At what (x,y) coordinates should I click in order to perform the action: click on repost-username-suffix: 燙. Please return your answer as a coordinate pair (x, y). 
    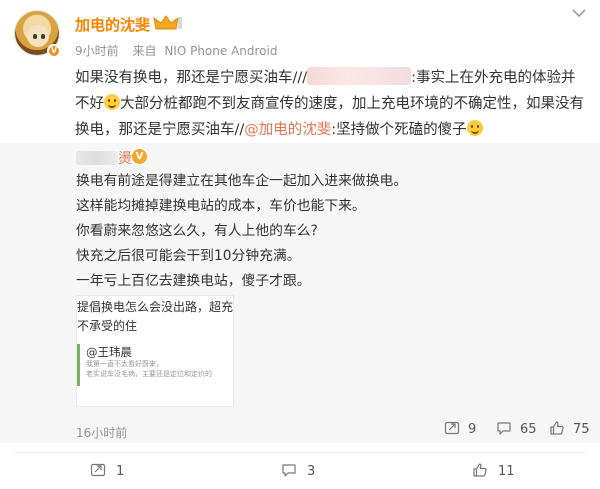
    Looking at the image, I should click on (125, 158).